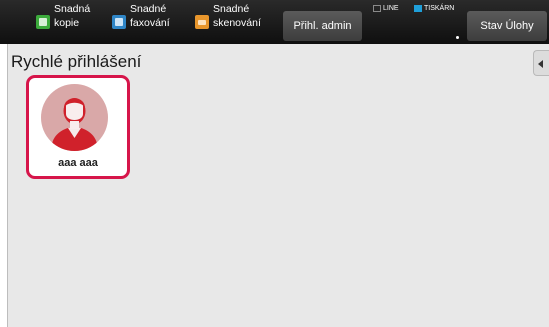 This screenshot has width=549, height=327. I want to click on line-status-icon, so click(377, 8).